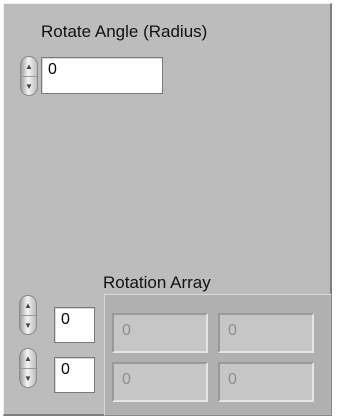  I want to click on rotate-angle-spinner: ▲ ▼, so click(29, 76).